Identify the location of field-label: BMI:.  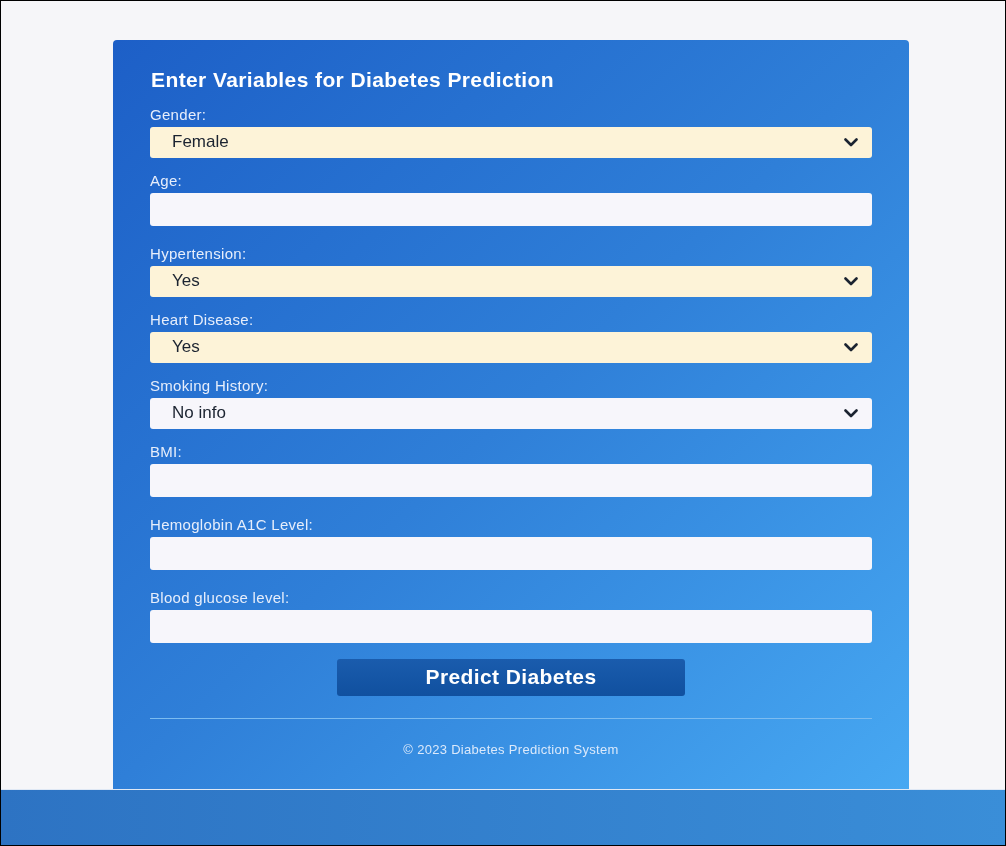
(167, 451).